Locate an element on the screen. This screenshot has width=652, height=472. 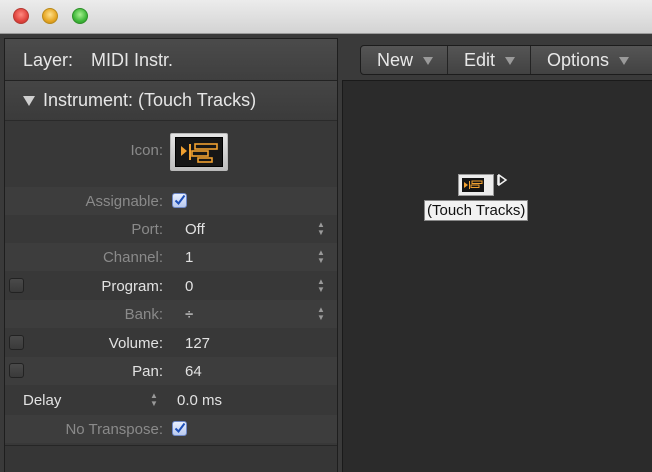
toolbar-menu-group: New Edit Options is located at coordinates (506, 60).